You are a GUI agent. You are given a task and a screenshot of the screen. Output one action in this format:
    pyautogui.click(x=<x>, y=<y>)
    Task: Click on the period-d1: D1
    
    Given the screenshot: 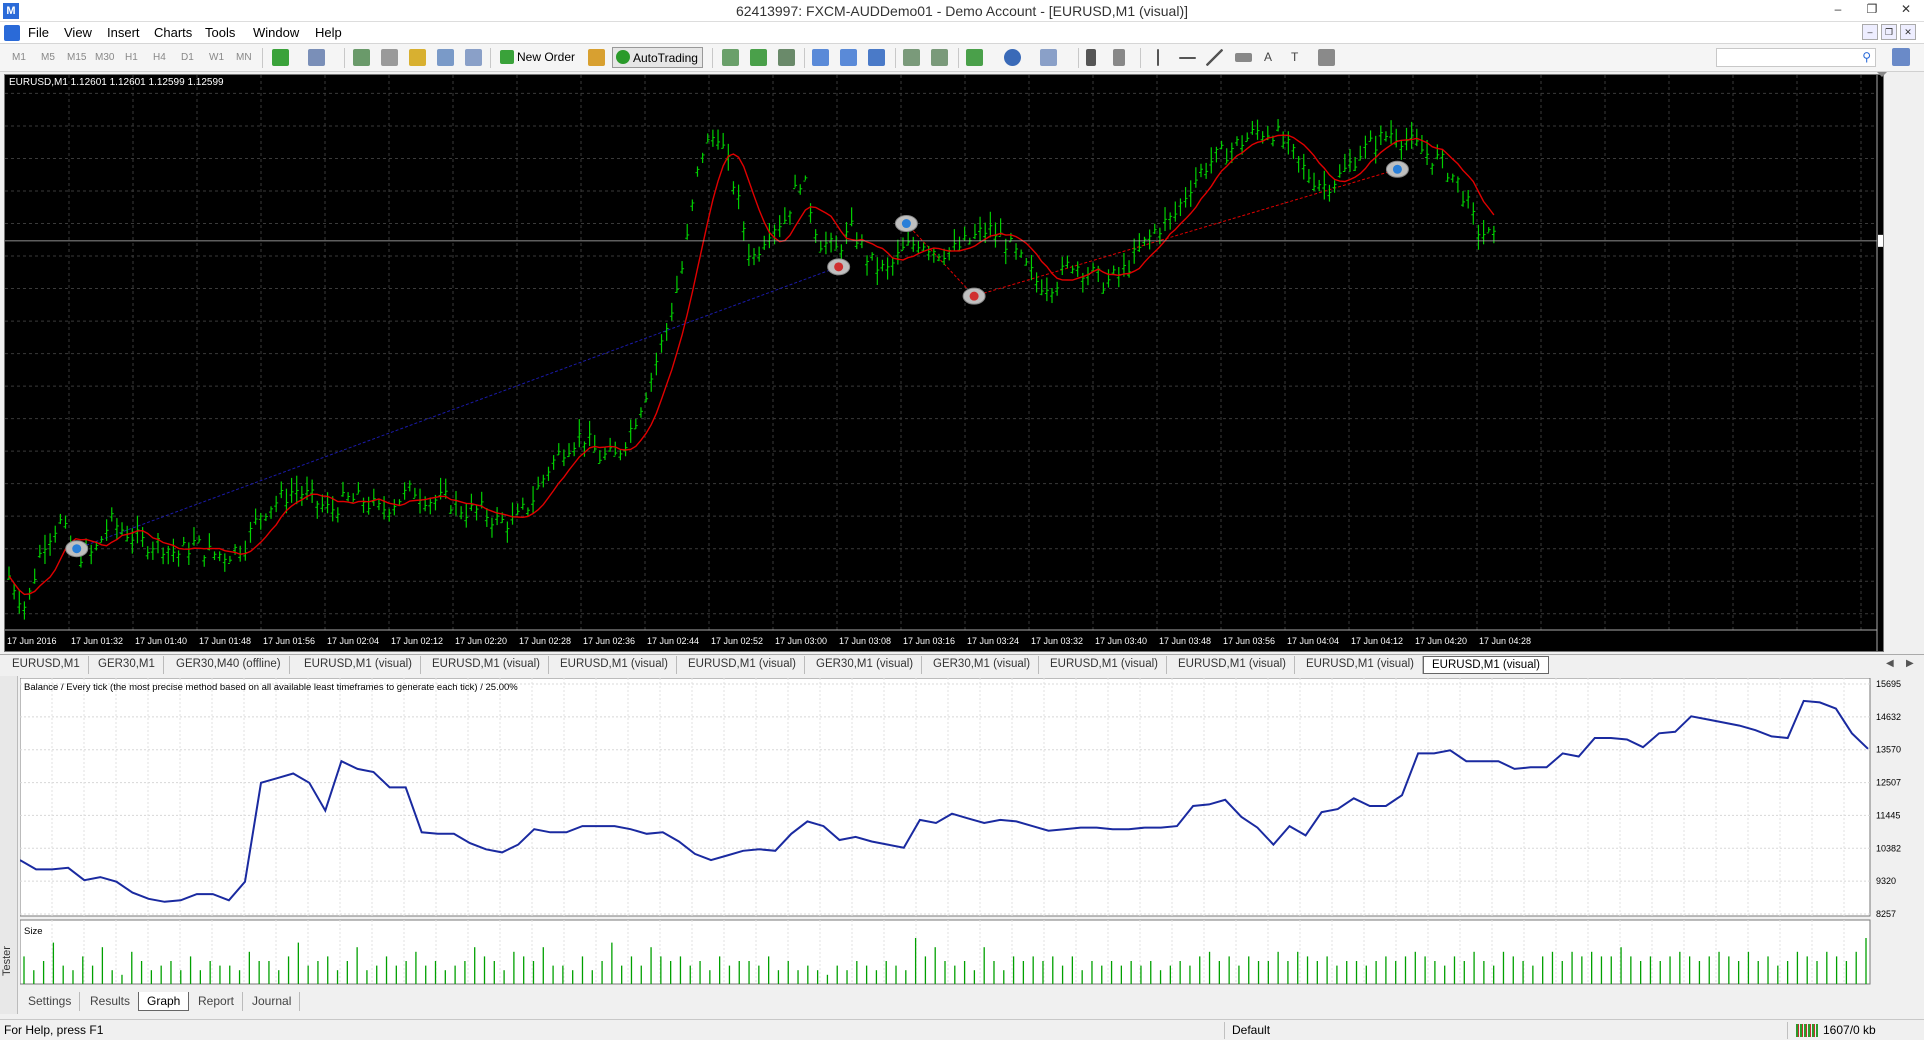 What is the action you would take?
    pyautogui.click(x=187, y=57)
    